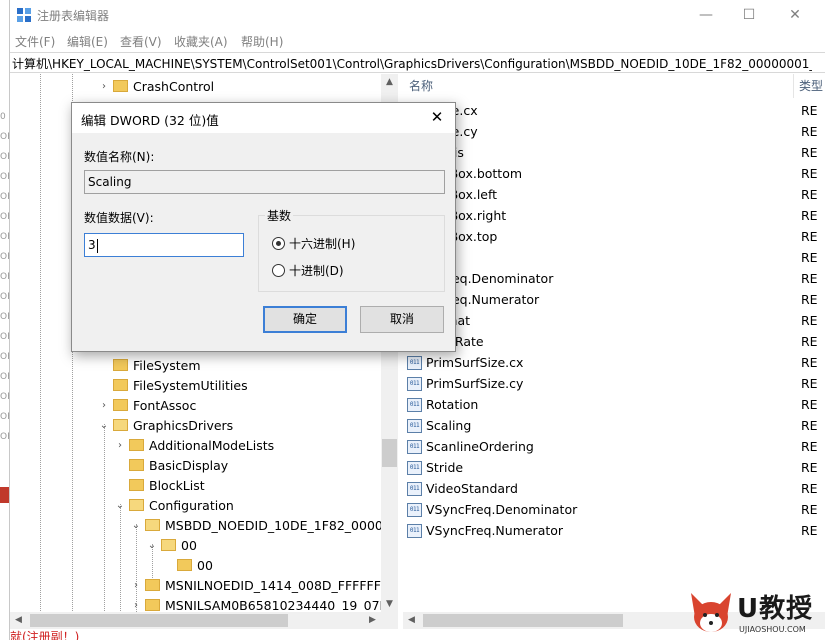 The width and height of the screenshot is (825, 640). What do you see at coordinates (614, 321) in the screenshot?
I see `value-row: 011FormatRE` at bounding box center [614, 321].